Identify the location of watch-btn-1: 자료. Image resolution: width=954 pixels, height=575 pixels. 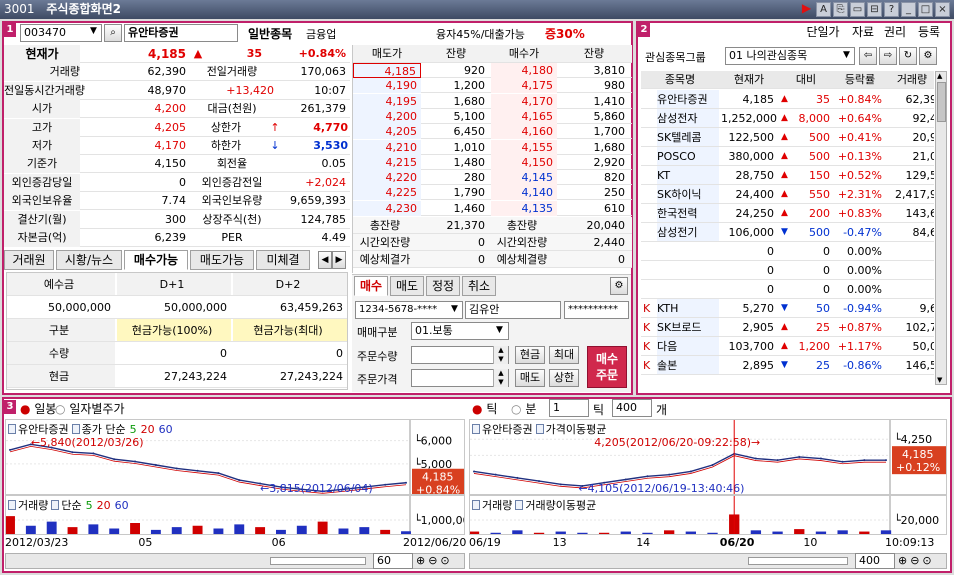
(863, 33).